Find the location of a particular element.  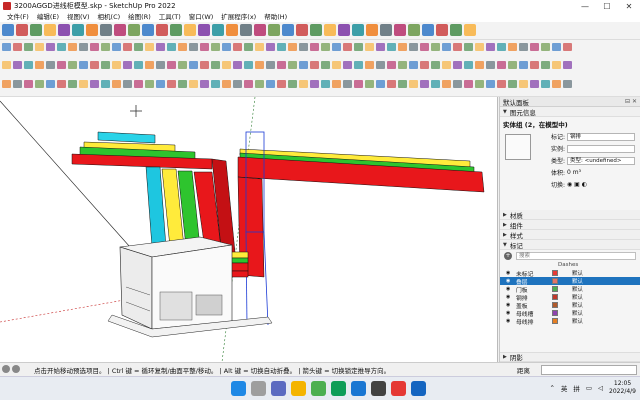

menu-draw: 绘图(R) is located at coordinates (139, 17).